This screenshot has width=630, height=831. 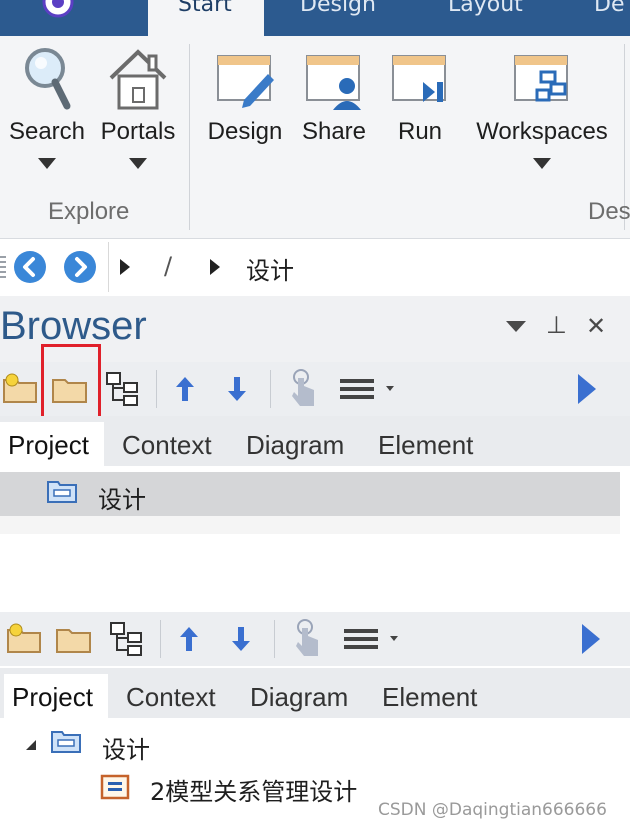 What do you see at coordinates (419, 78) in the screenshot?
I see `run-play-icon` at bounding box center [419, 78].